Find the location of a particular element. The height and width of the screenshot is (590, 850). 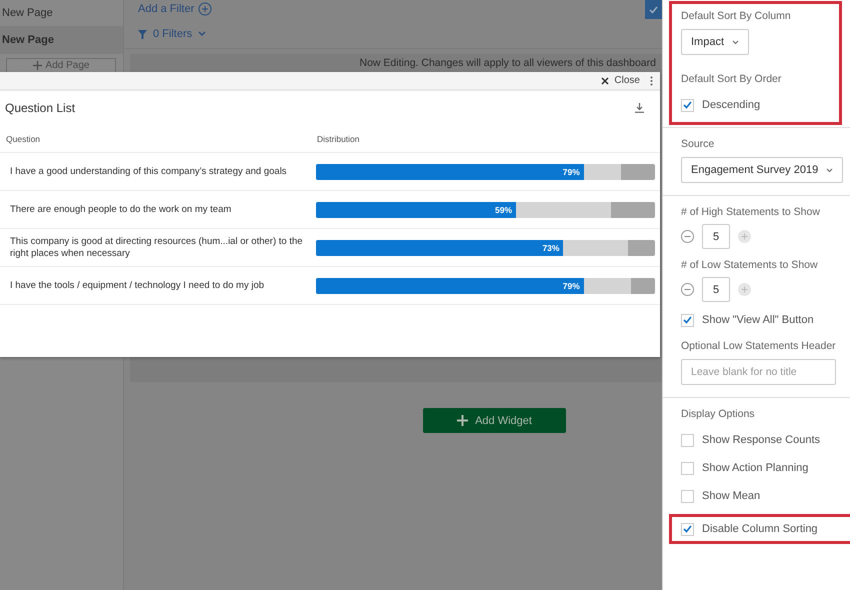

widget-title: Question List is located at coordinates (40, 108).